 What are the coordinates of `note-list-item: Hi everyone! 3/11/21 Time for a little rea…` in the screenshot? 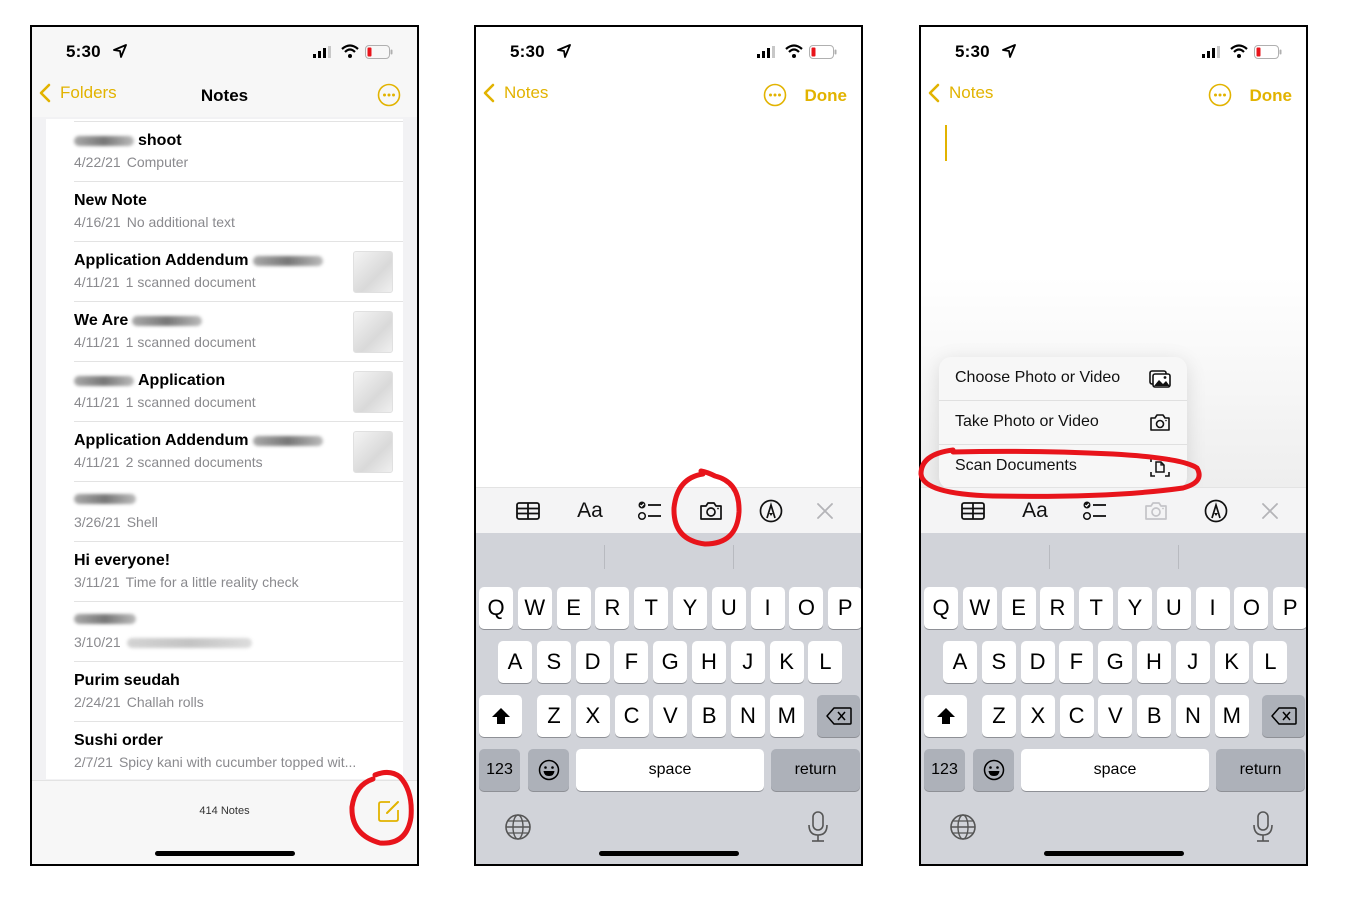 It's located at (238, 572).